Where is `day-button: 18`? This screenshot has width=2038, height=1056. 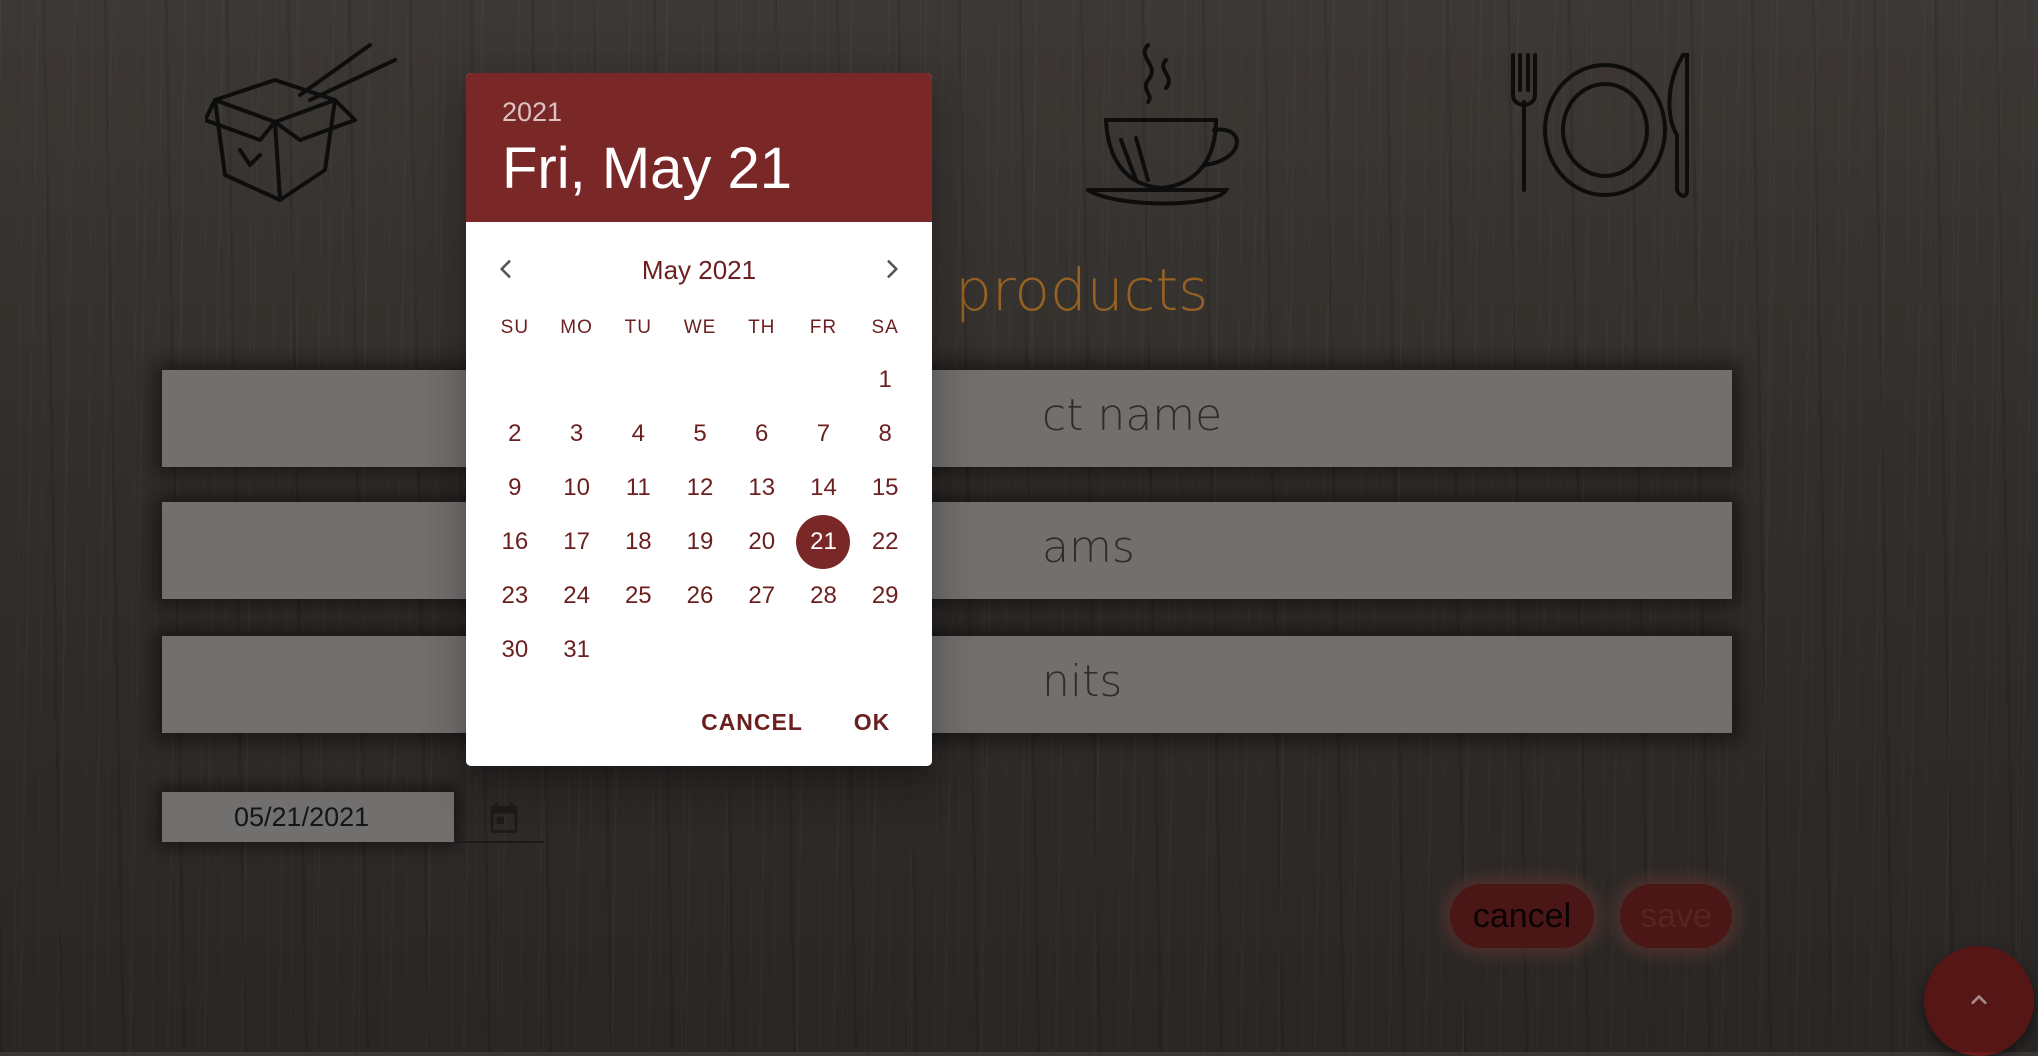 day-button: 18 is located at coordinates (638, 542).